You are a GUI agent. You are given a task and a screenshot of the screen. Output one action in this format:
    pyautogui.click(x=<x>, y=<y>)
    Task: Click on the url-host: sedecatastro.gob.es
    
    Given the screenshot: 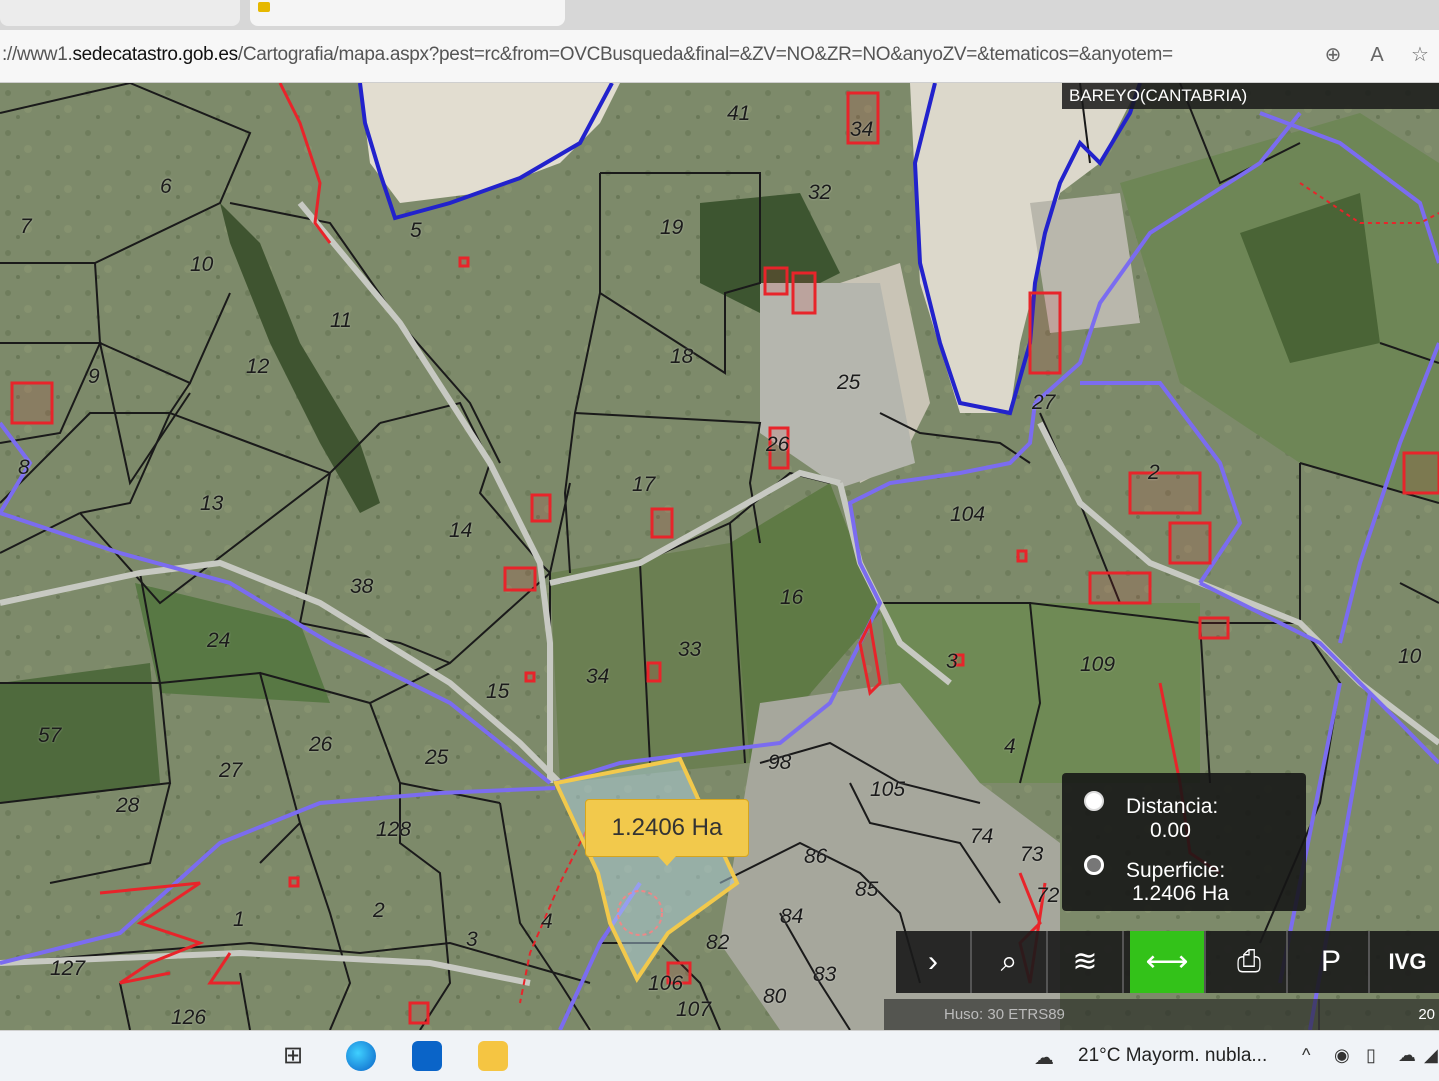 What is the action you would take?
    pyautogui.click(x=155, y=54)
    